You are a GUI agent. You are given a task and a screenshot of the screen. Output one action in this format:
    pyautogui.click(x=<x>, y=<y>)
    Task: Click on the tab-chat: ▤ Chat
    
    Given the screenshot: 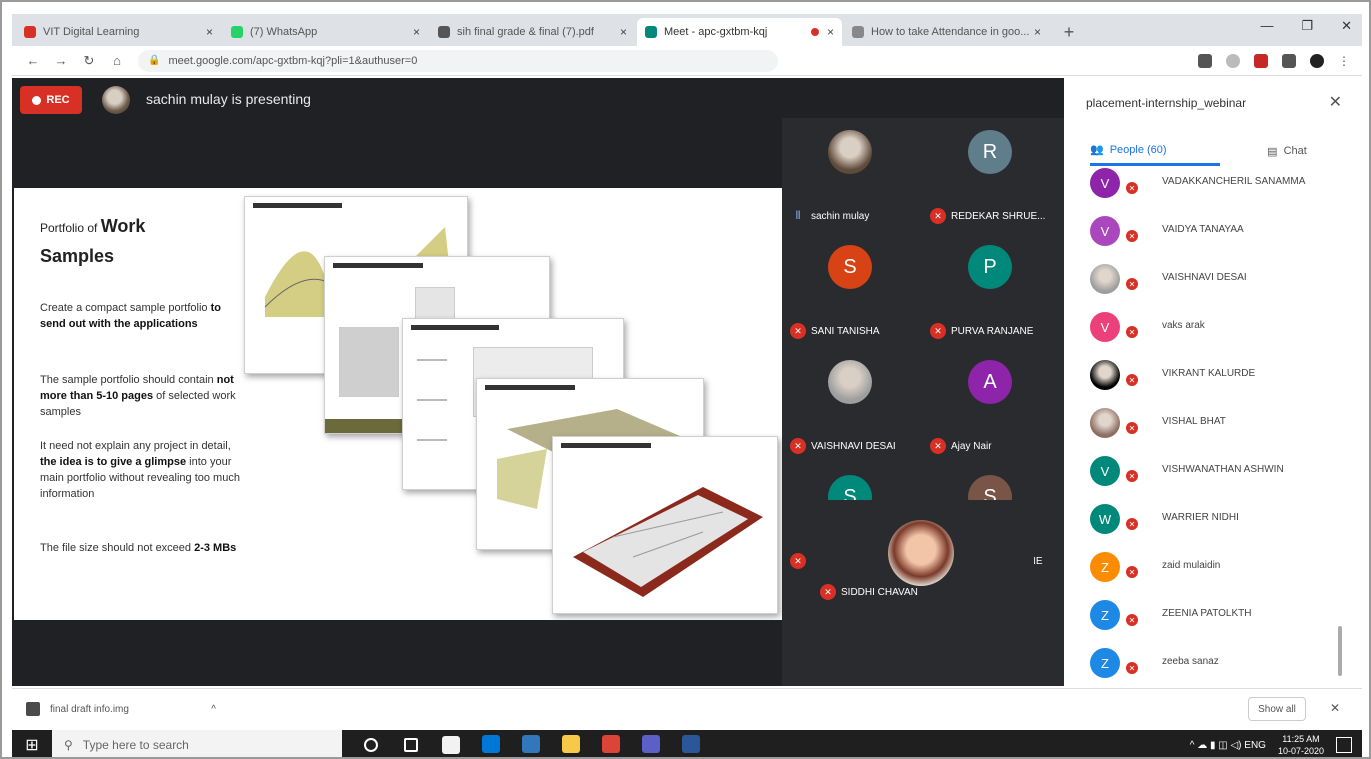 What is the action you would take?
    pyautogui.click(x=1287, y=151)
    